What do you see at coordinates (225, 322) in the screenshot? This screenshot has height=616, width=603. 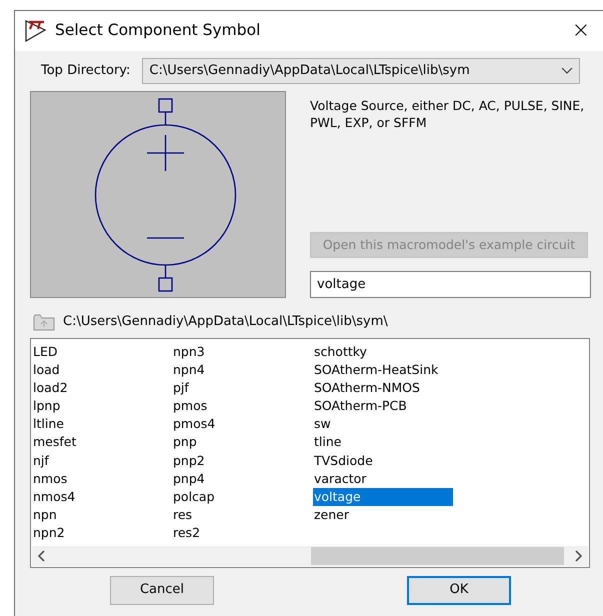 I see `folder-path: C:\Users\Gennadiy\AppData\Local\LTspice\lib\sym\` at bounding box center [225, 322].